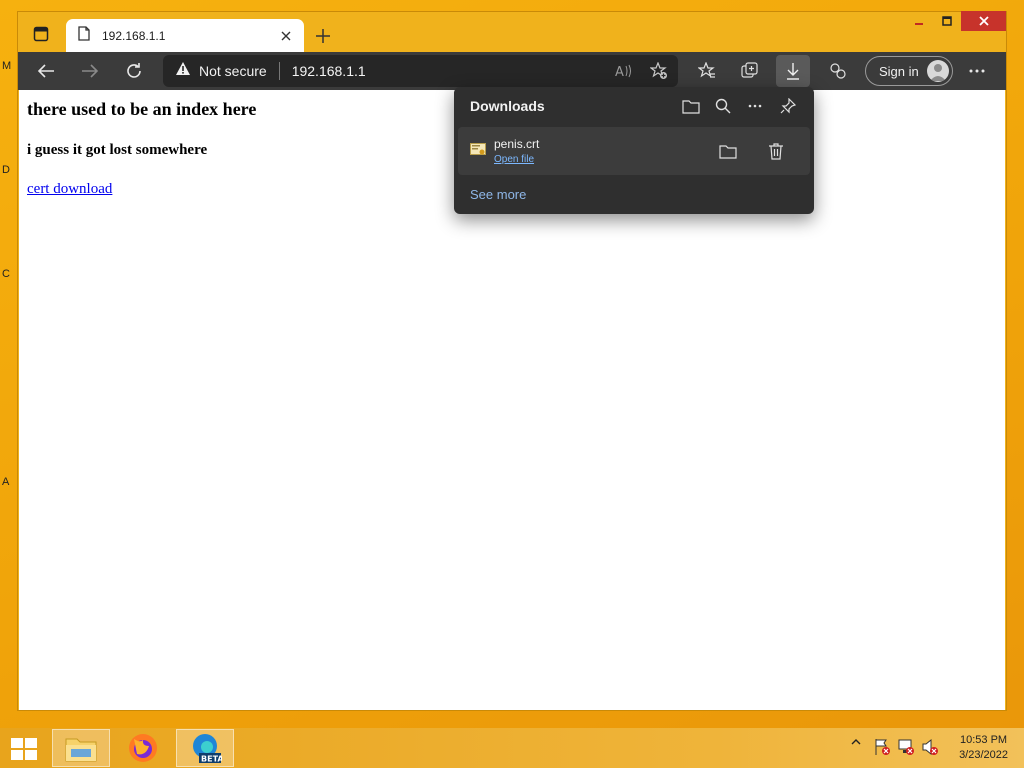 Image resolution: width=1024 pixels, height=768 pixels. I want to click on download-item: penis.crt Open file, so click(634, 151).